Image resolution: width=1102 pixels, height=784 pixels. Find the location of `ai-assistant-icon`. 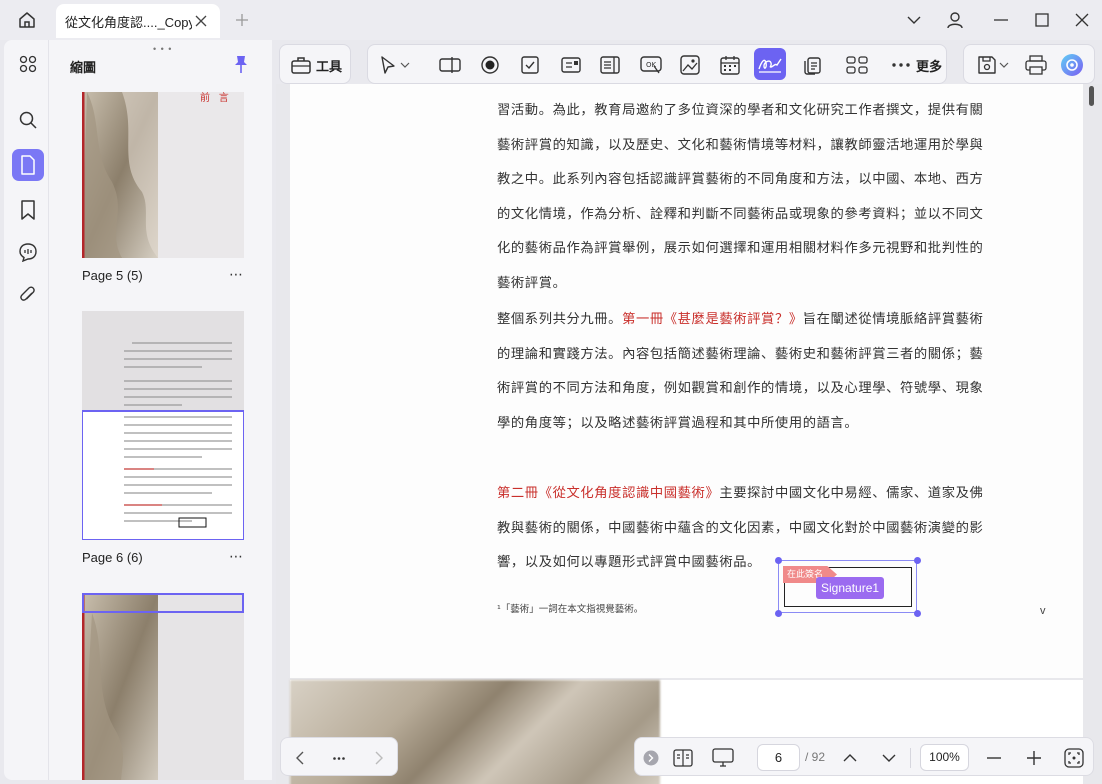

ai-assistant-icon is located at coordinates (1072, 65).